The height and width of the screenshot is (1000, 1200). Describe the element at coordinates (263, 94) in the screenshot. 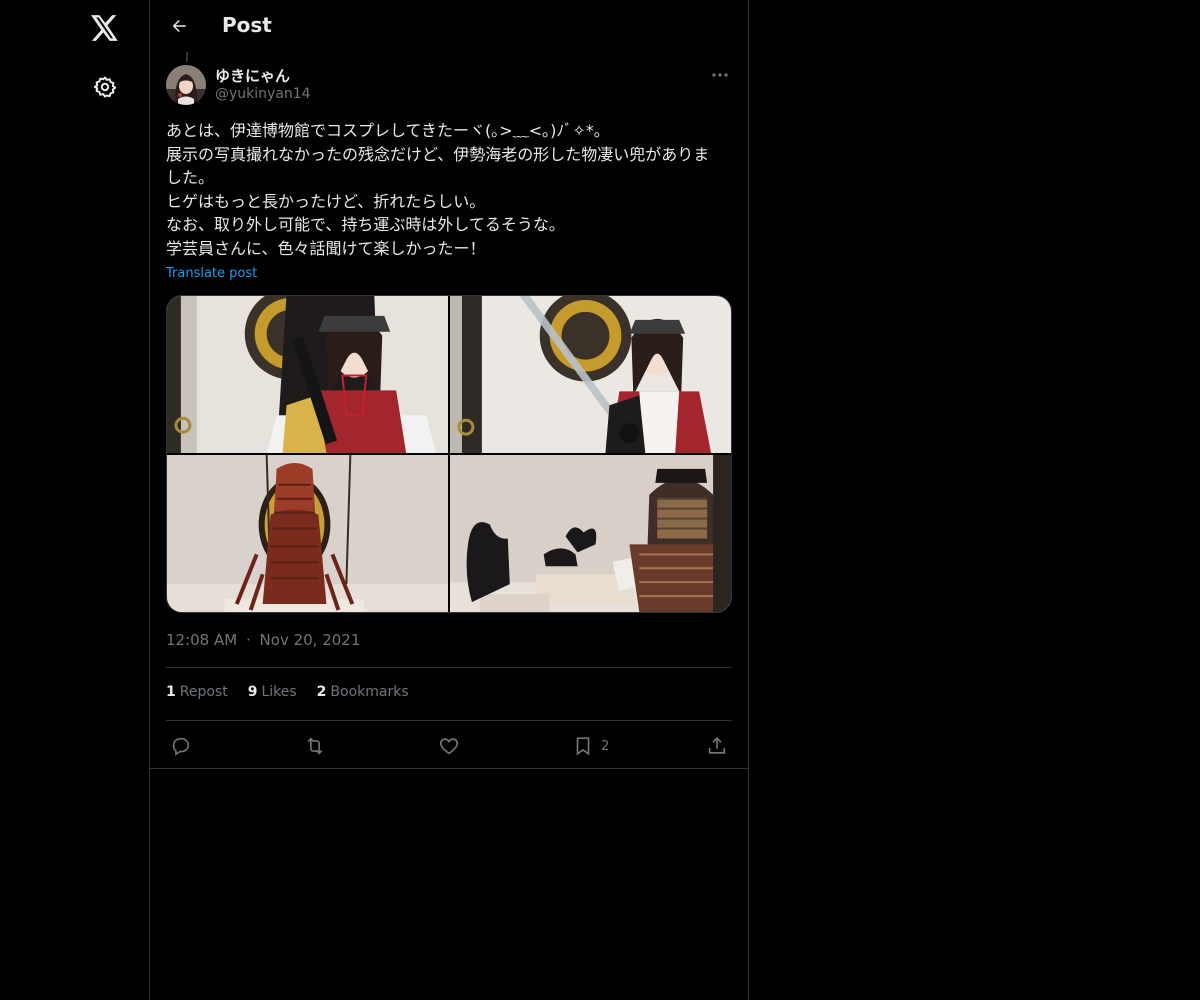

I see `author-handle: @yukinyan14` at that location.